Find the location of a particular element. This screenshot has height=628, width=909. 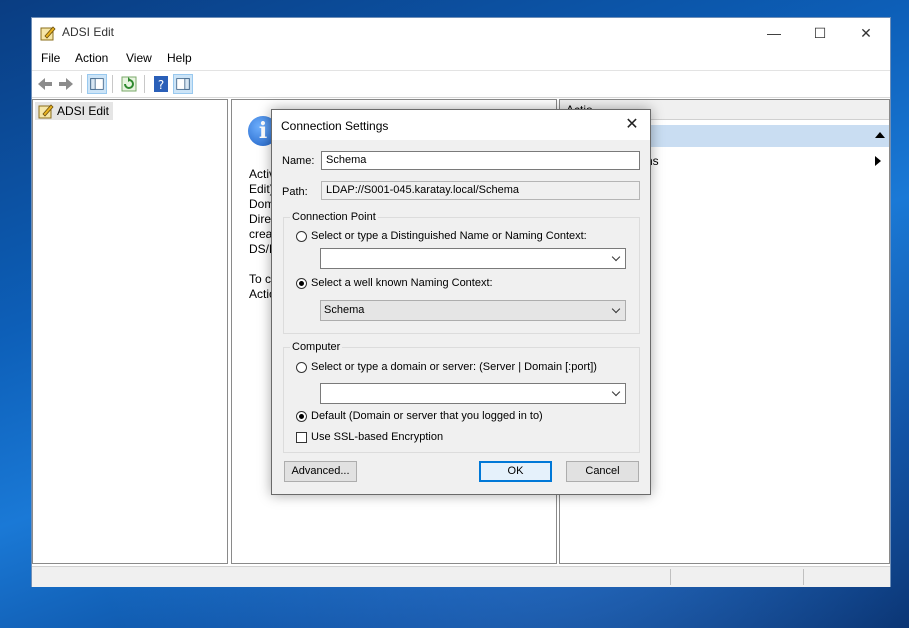

domain-server-radio is located at coordinates (301, 367).